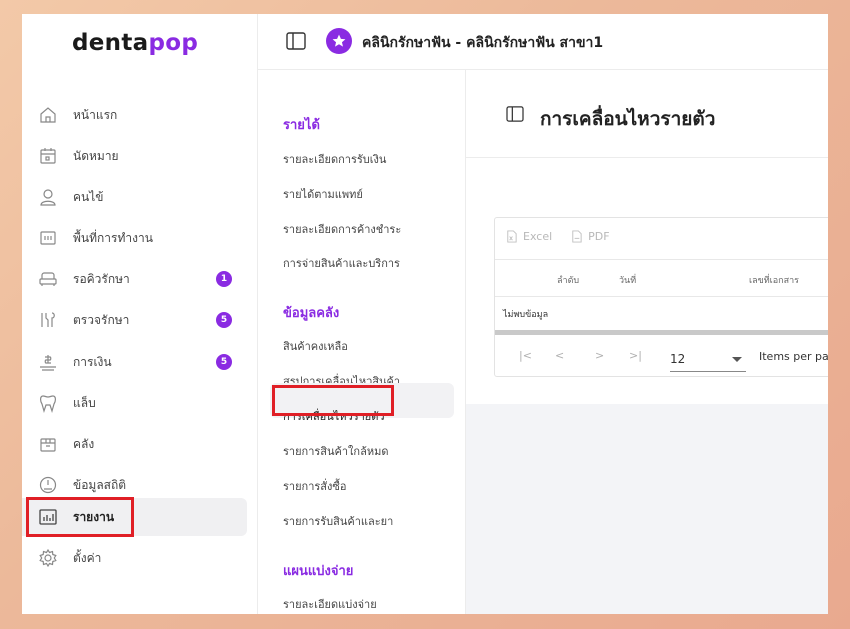  I want to click on submenu-item-low-stock: รายการสินค้าใกล้หมด, so click(335, 451).